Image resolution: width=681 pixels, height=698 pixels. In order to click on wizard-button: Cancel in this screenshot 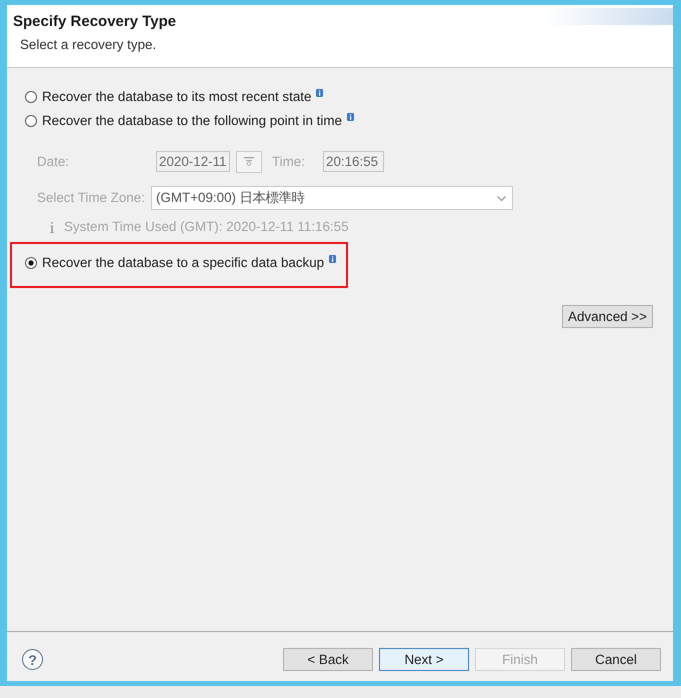, I will do `click(616, 659)`.